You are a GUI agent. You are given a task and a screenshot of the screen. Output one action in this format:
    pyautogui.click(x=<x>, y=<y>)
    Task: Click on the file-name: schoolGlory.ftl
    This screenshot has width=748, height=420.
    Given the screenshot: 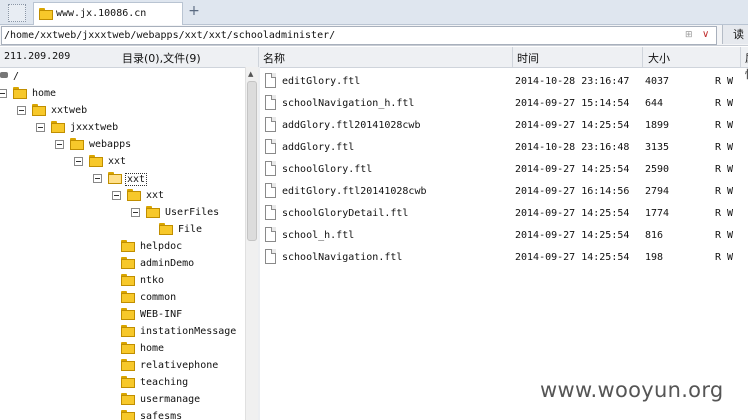 What is the action you would take?
    pyautogui.click(x=327, y=169)
    